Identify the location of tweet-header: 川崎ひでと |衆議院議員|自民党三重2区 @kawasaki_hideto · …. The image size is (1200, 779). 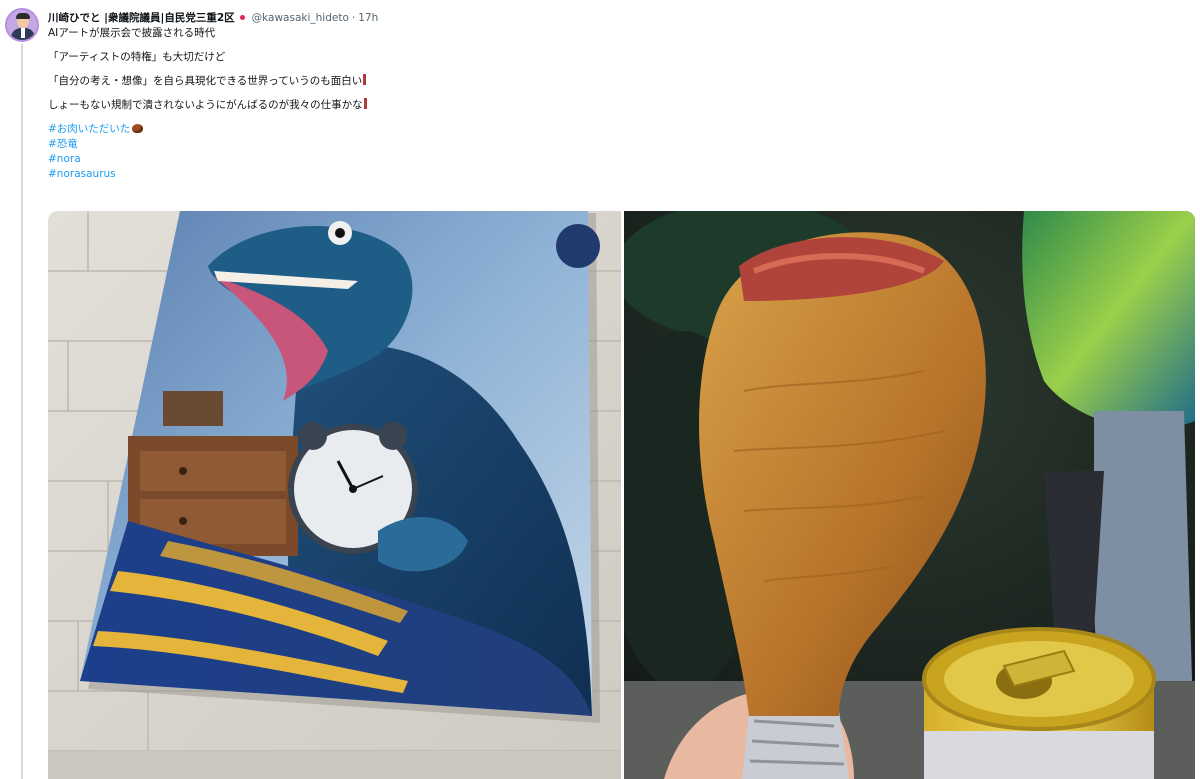
(213, 17).